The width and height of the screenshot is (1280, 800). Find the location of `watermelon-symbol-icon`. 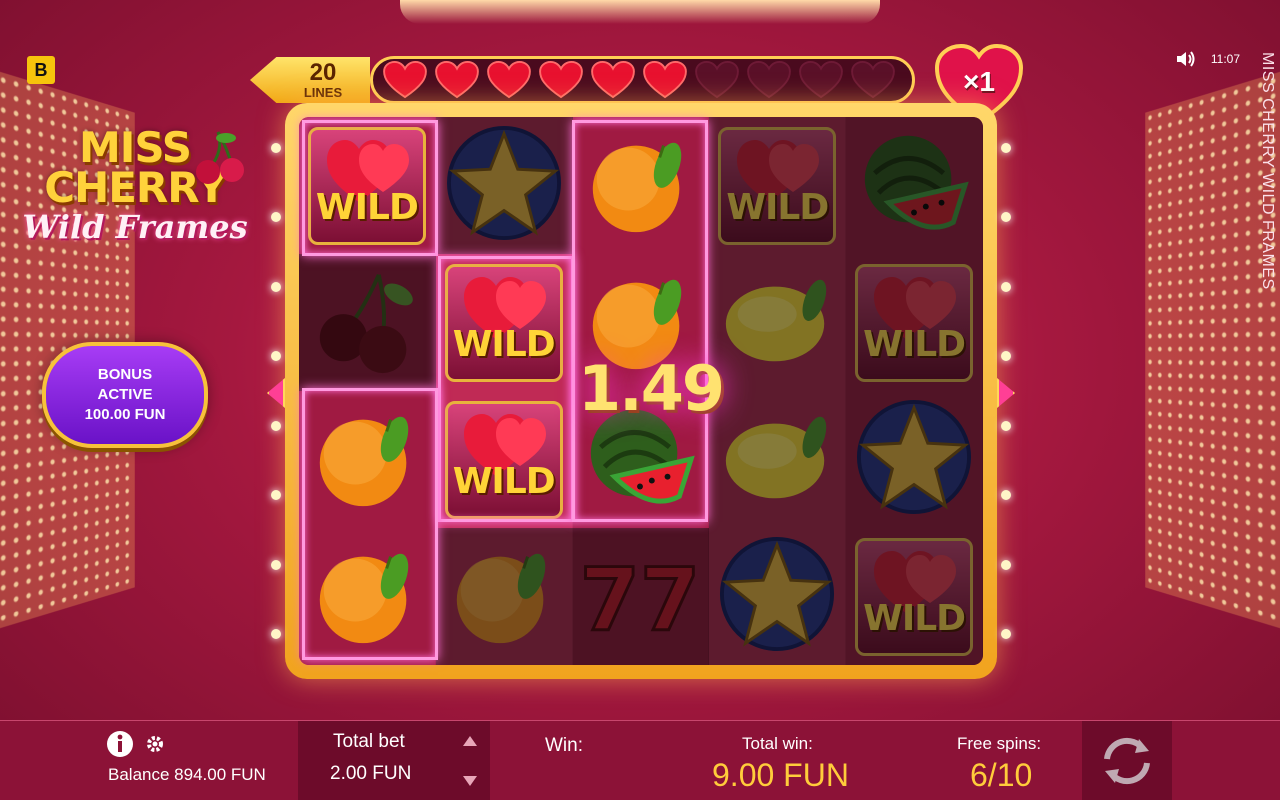

watermelon-symbol-icon is located at coordinates (914, 185).